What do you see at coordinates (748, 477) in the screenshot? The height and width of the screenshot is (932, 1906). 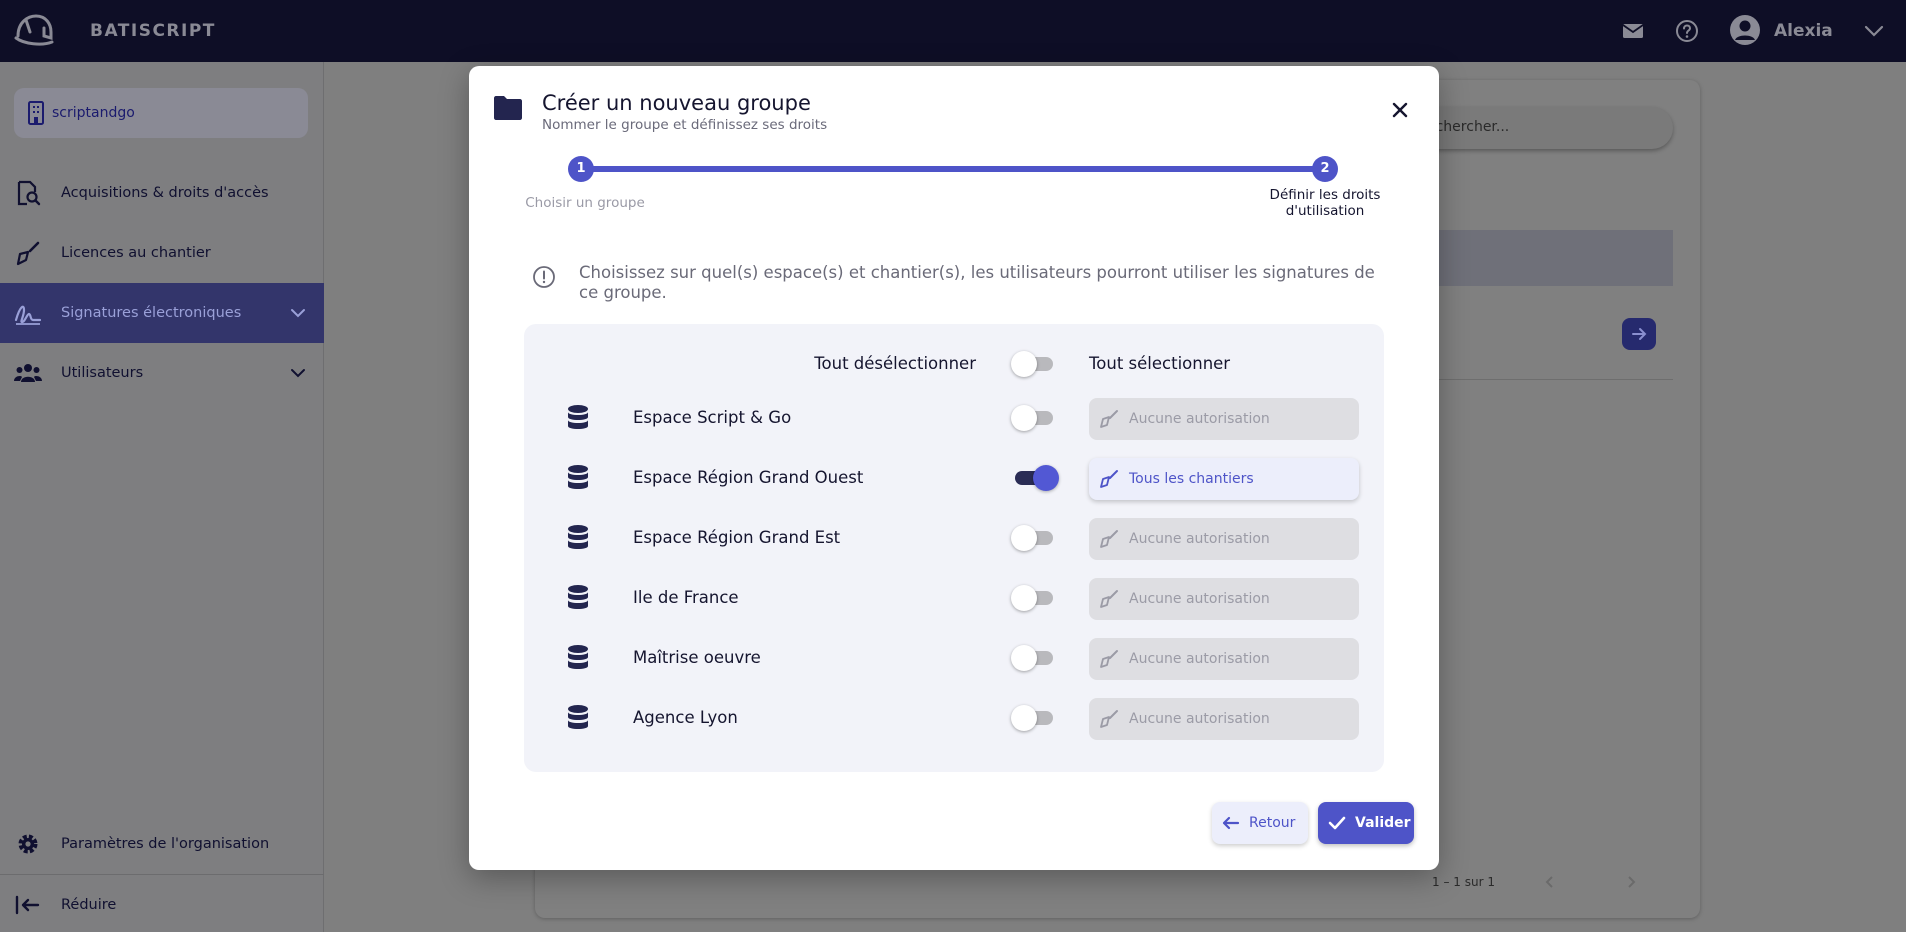 I see `space-name: Espace Région Grand Ouest` at bounding box center [748, 477].